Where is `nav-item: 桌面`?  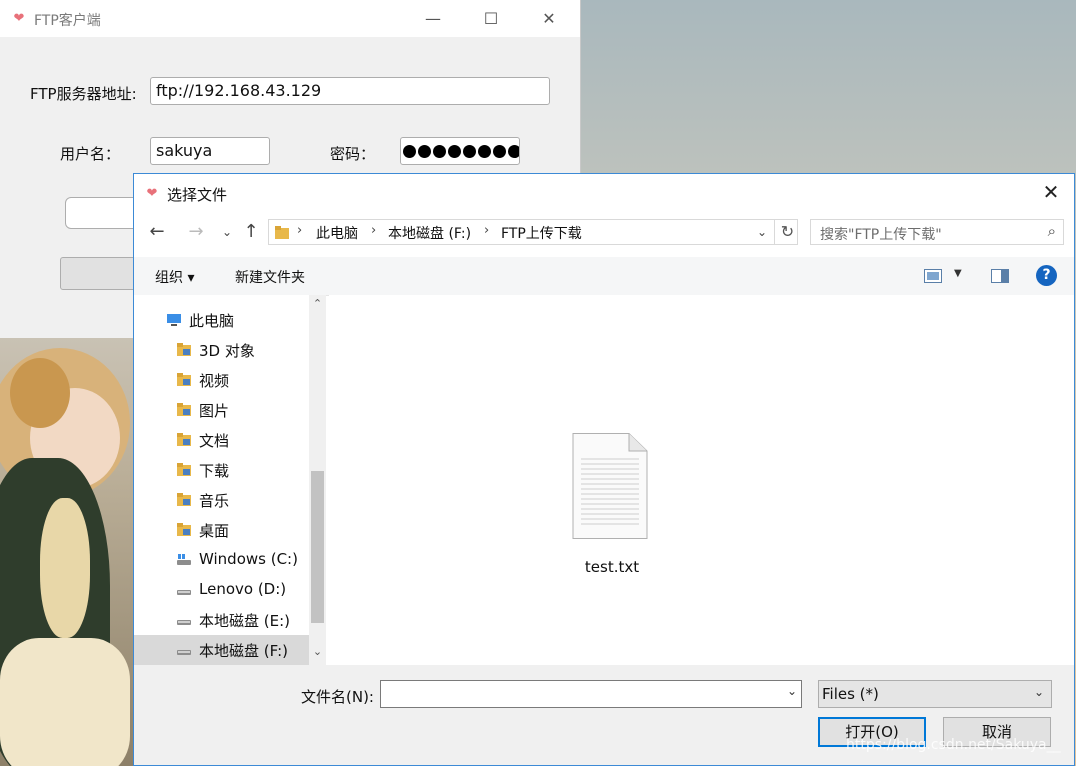 nav-item: 桌面 is located at coordinates (221, 530).